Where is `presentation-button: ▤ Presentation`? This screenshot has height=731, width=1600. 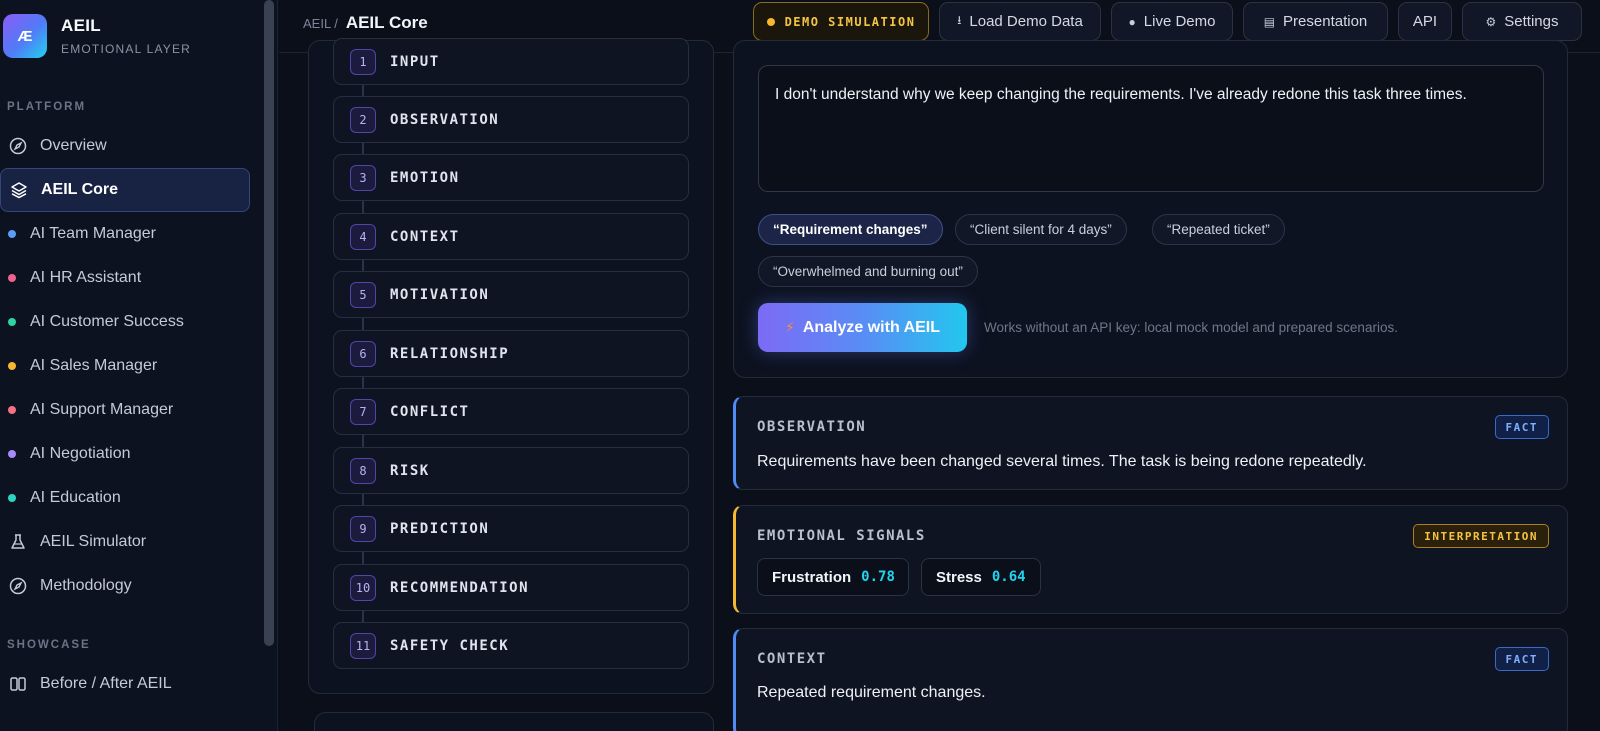
presentation-button: ▤ Presentation is located at coordinates (1315, 21).